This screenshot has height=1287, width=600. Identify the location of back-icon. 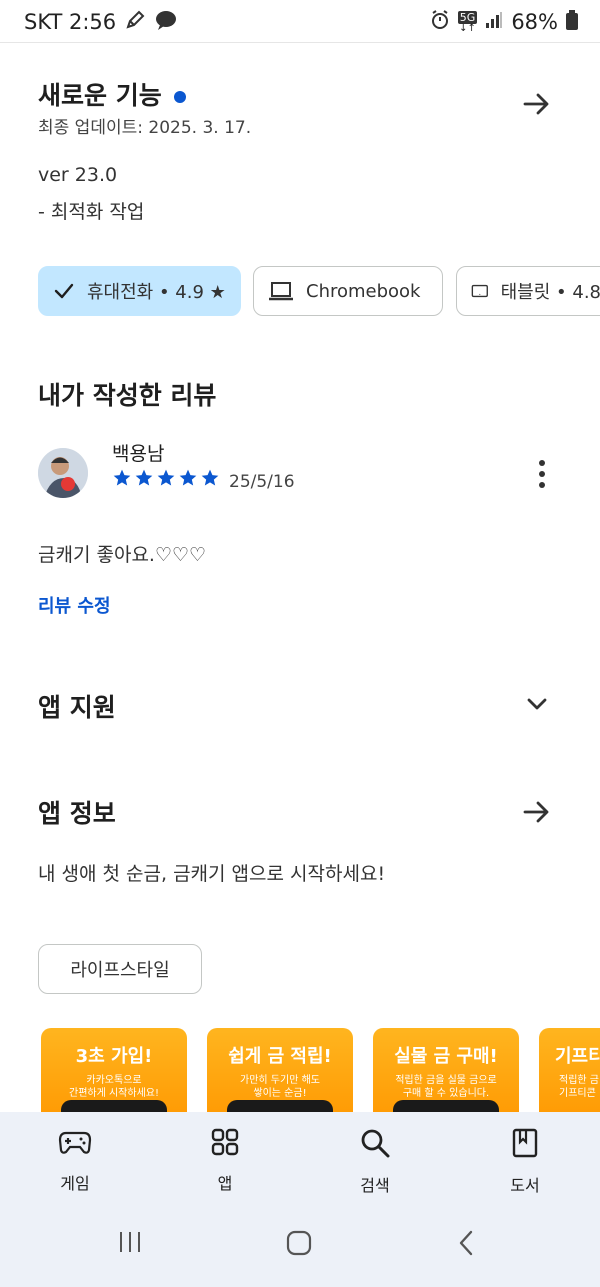
(466, 1243).